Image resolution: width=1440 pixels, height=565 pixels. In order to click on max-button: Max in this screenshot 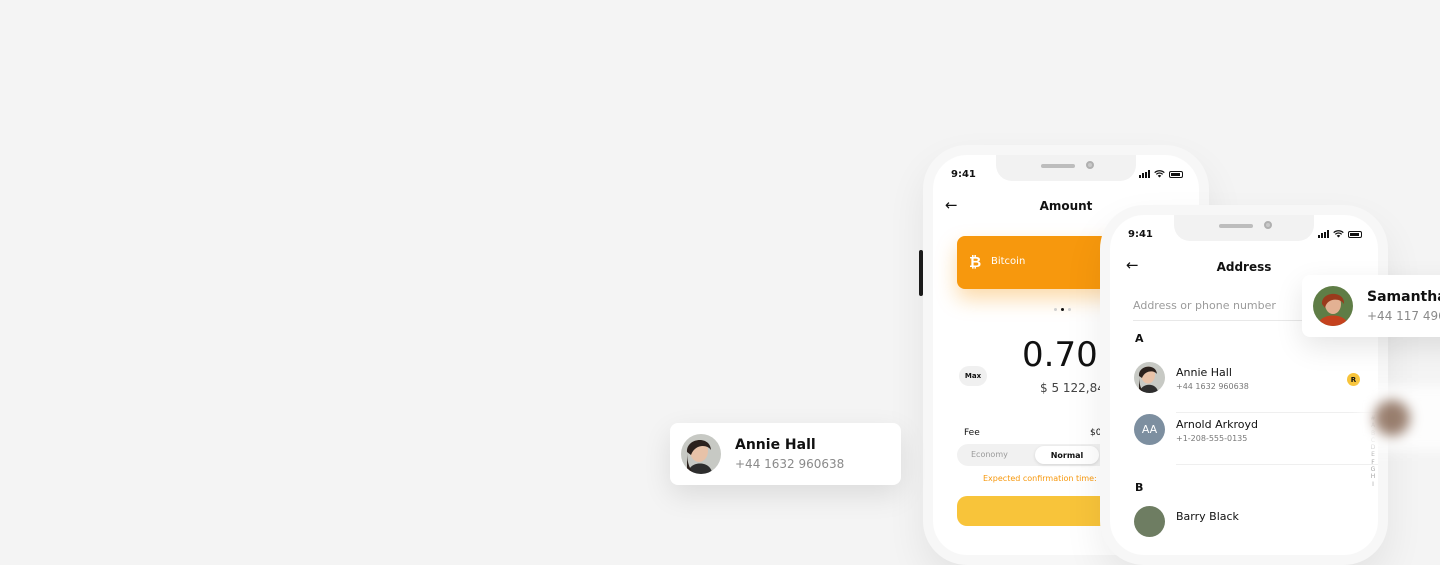, I will do `click(973, 376)`.